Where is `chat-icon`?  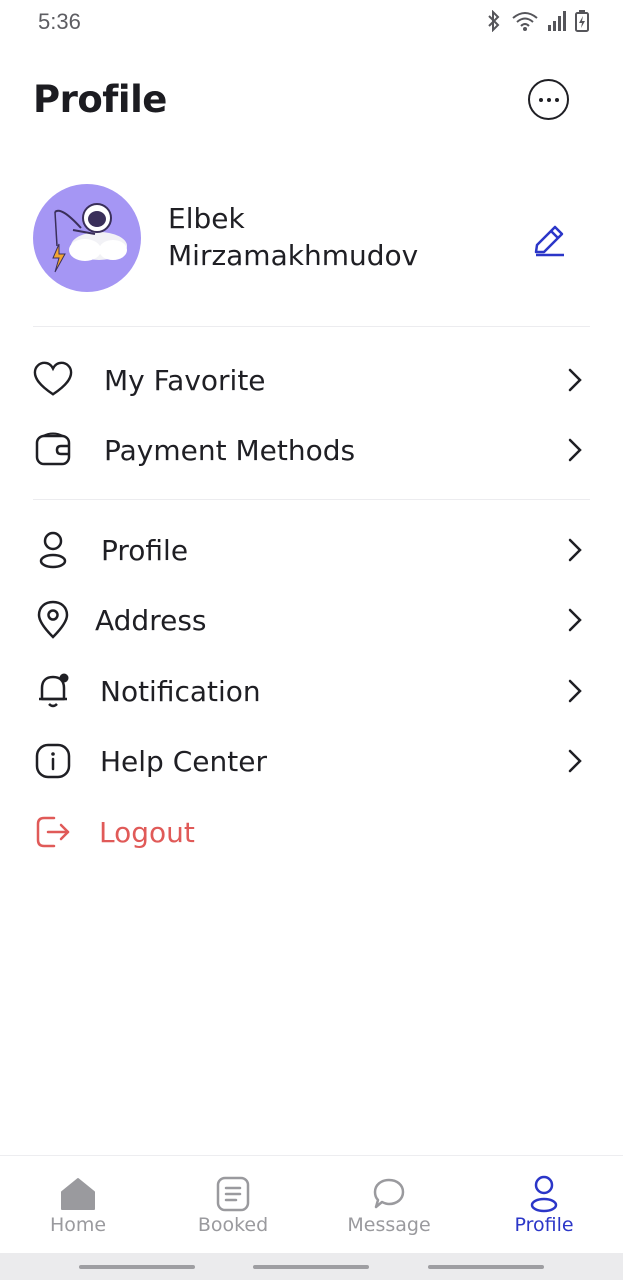 chat-icon is located at coordinates (389, 1194).